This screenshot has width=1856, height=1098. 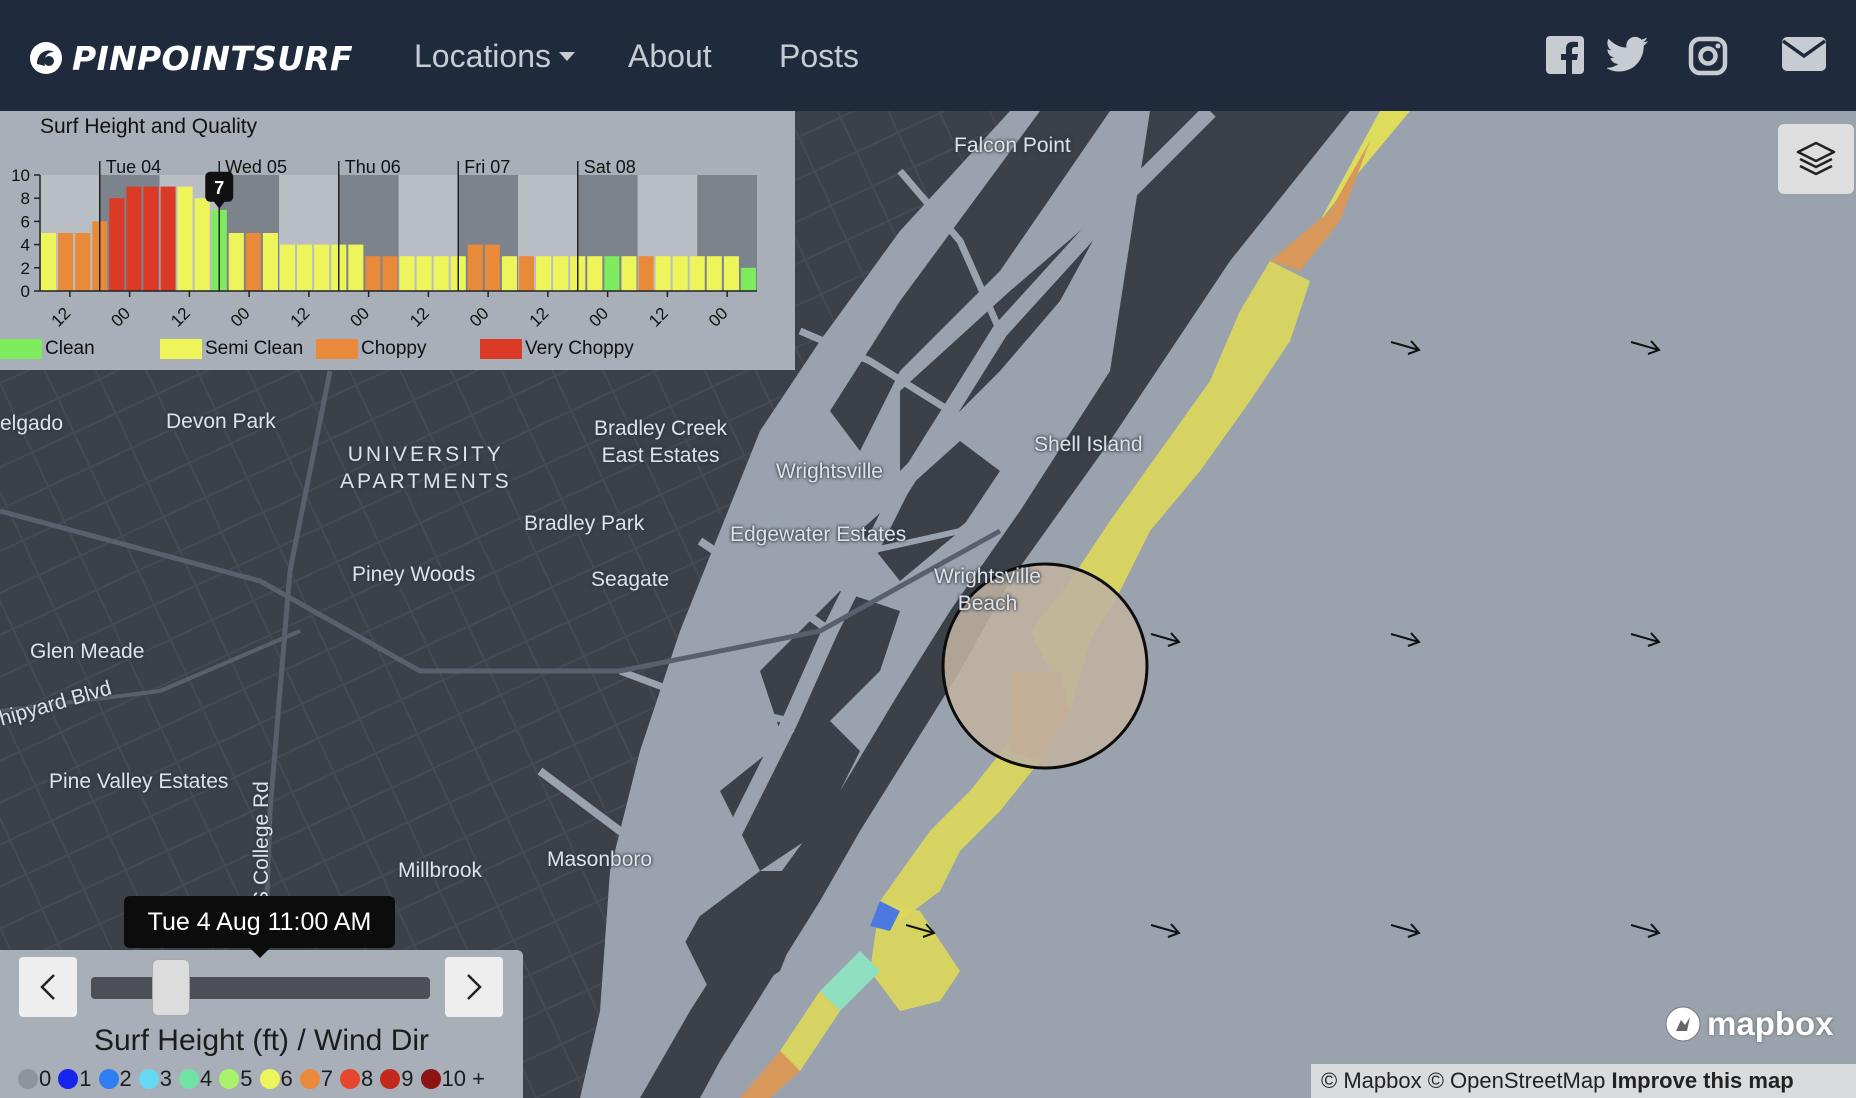 What do you see at coordinates (1565, 57) in the screenshot?
I see `facebook-icon` at bounding box center [1565, 57].